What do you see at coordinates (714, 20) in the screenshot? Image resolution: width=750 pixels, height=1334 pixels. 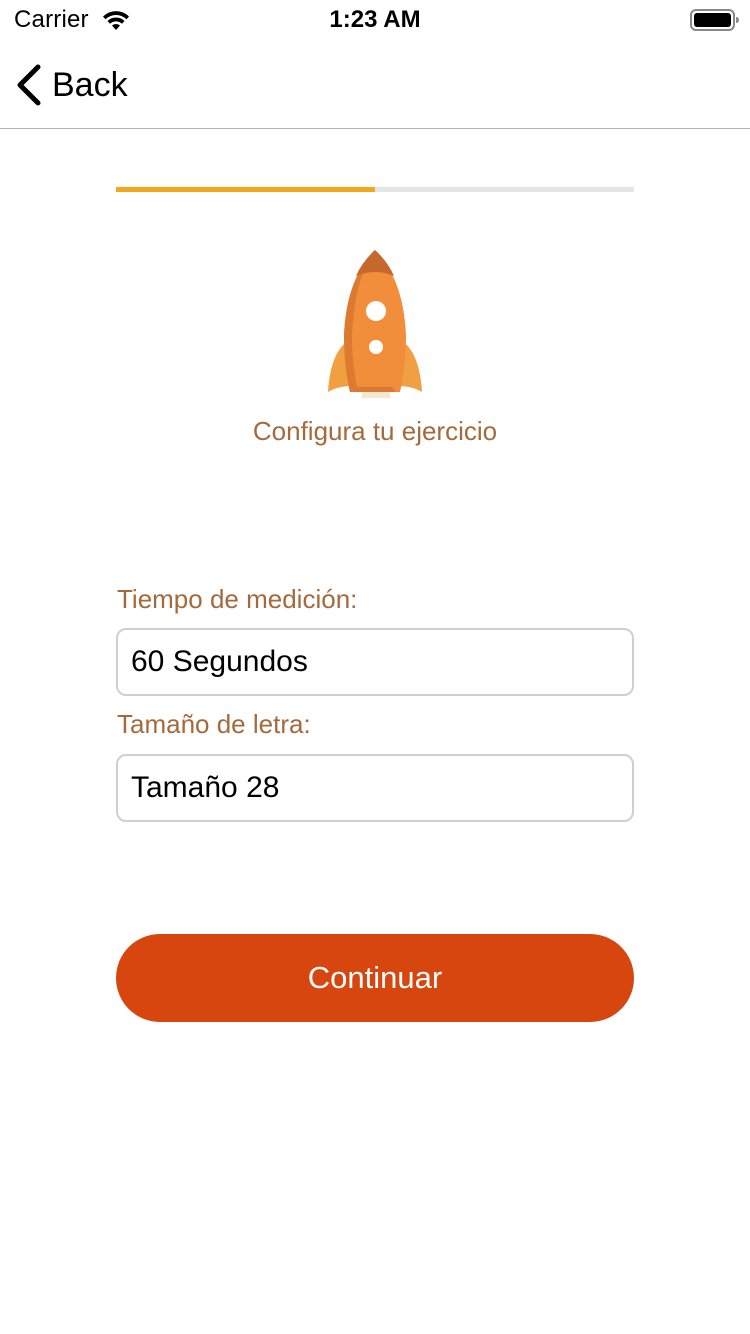 I see `battery-icon` at bounding box center [714, 20].